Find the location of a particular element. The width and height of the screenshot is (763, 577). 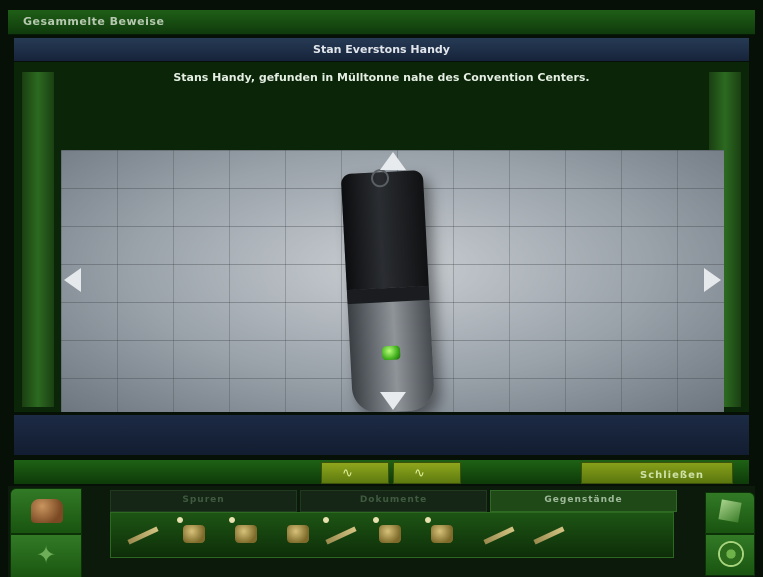

crowbar-icon is located at coordinates (143, 534).